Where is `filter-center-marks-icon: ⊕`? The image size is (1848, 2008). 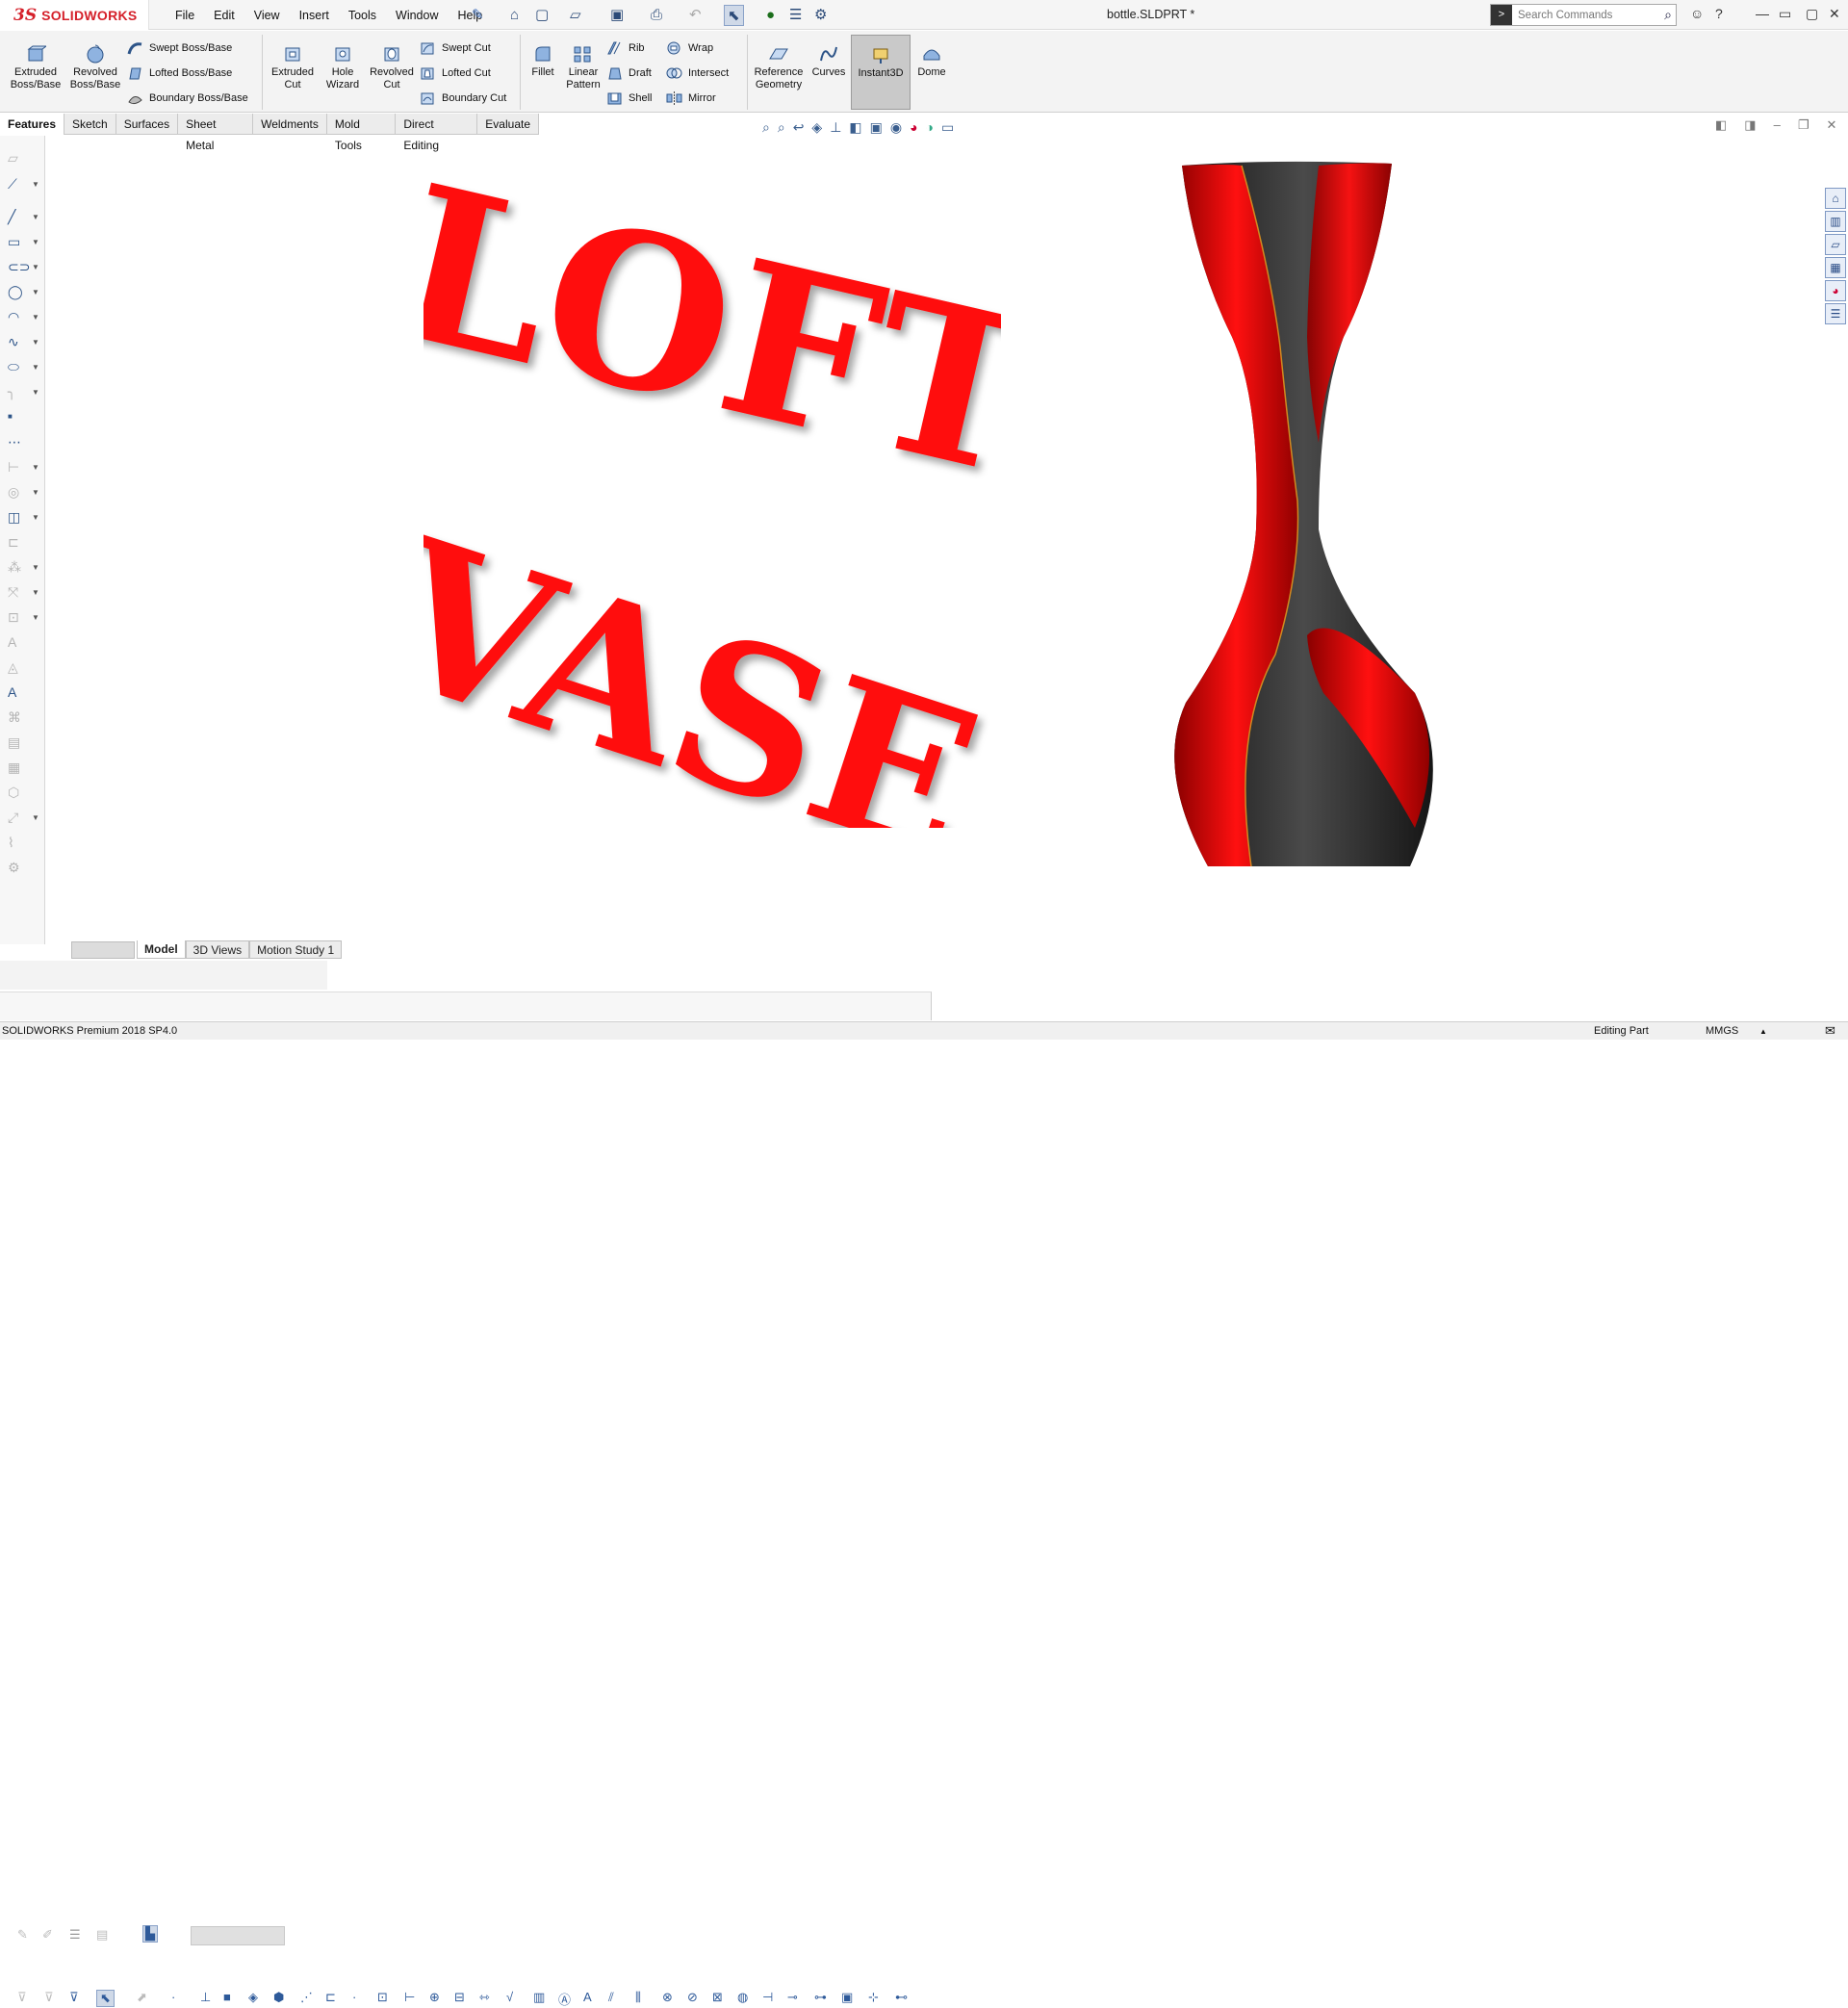 filter-center-marks-icon: ⊕ is located at coordinates (434, 1997).